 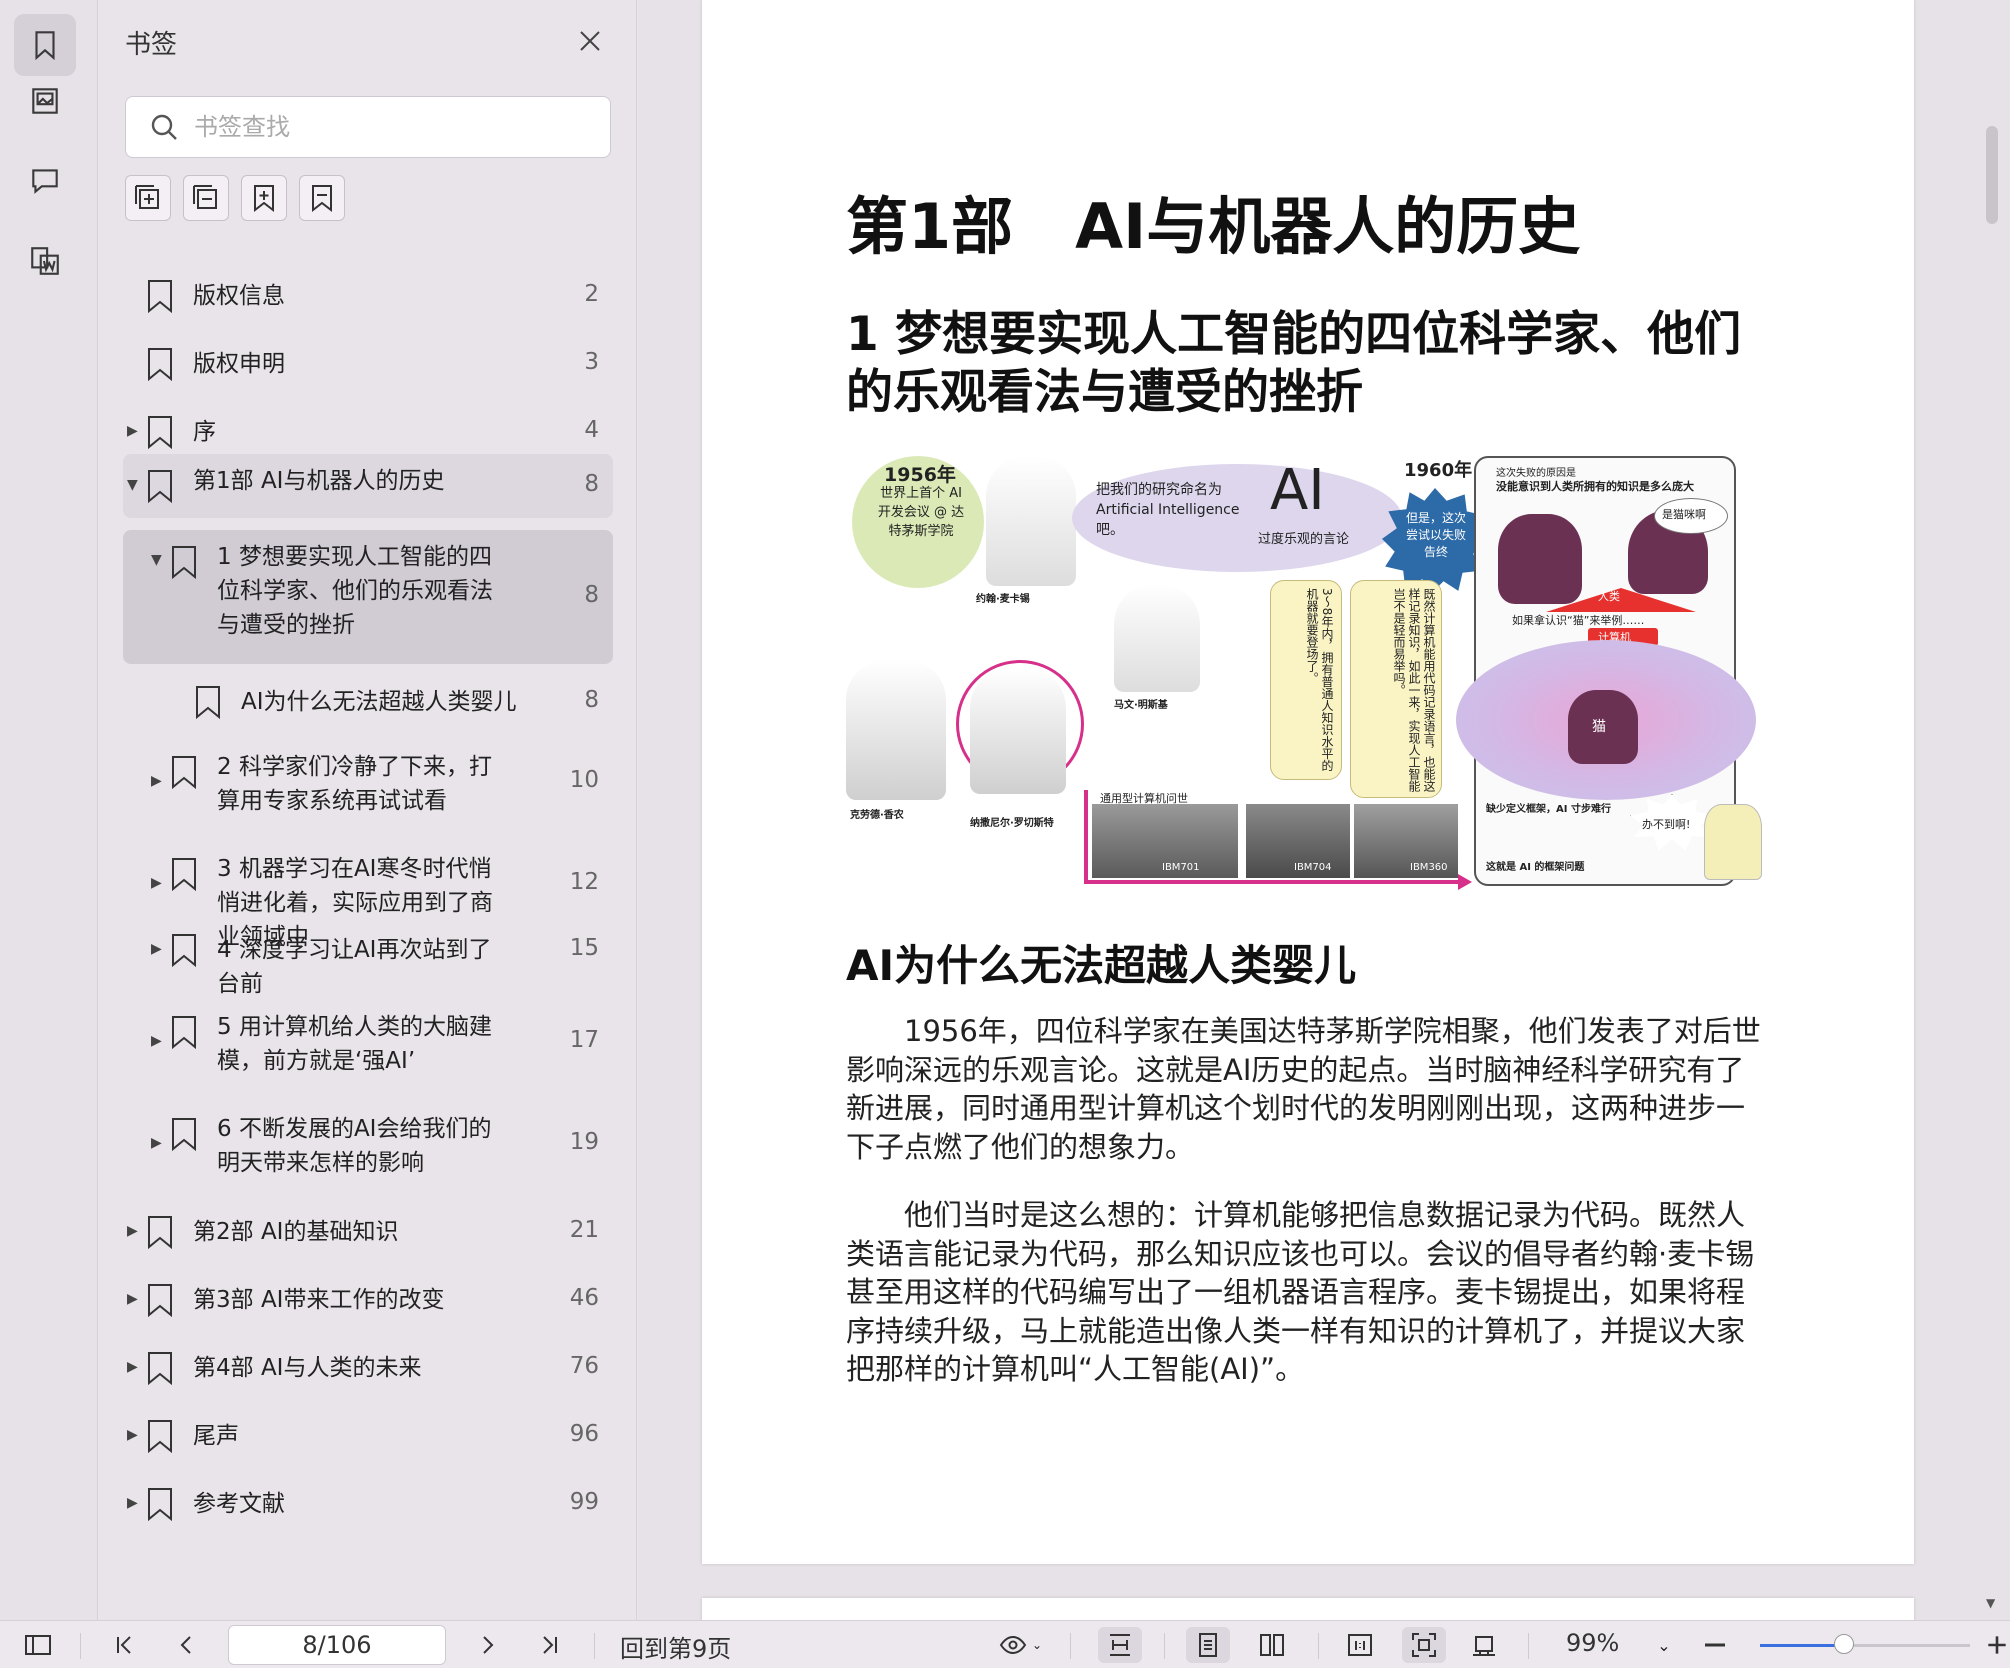 What do you see at coordinates (584, 1366) in the screenshot?
I see `bookmark-page-number: 76` at bounding box center [584, 1366].